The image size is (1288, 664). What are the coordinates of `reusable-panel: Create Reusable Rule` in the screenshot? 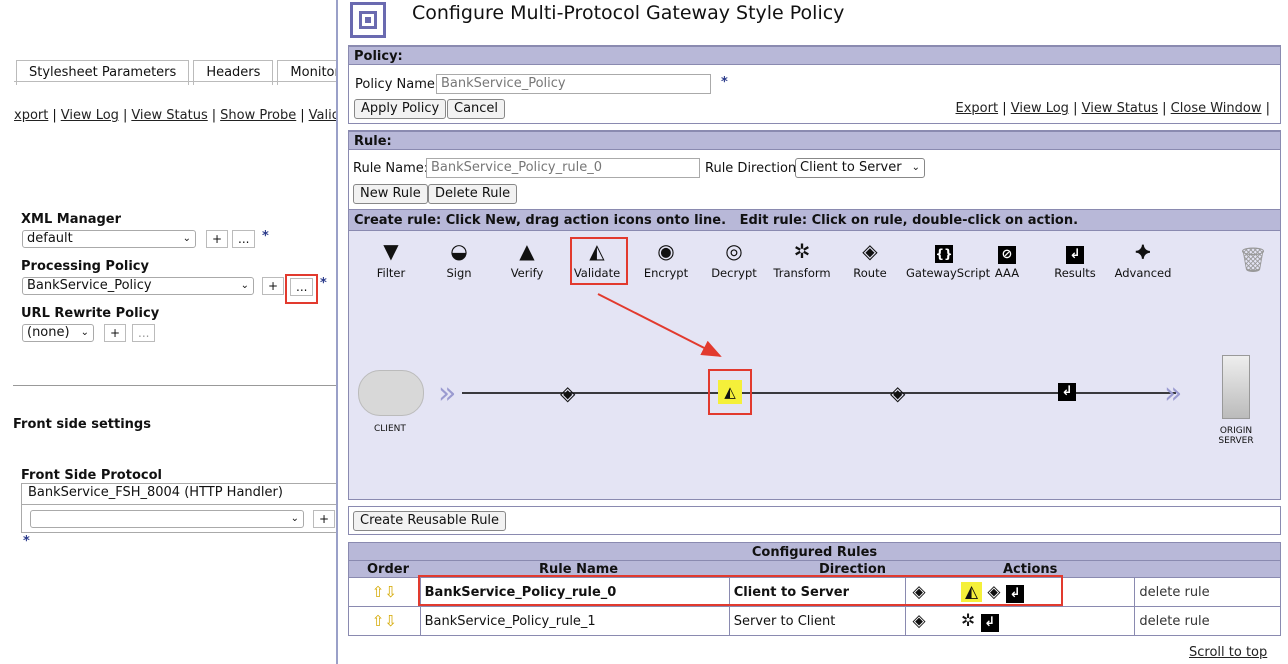 It's located at (814, 520).